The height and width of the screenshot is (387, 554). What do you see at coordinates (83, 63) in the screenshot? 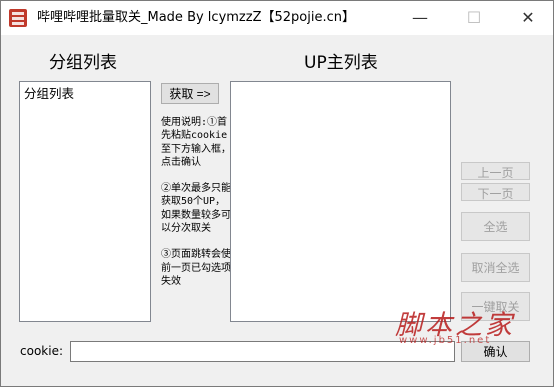
I see `group-list-heading: 分组列表` at bounding box center [83, 63].